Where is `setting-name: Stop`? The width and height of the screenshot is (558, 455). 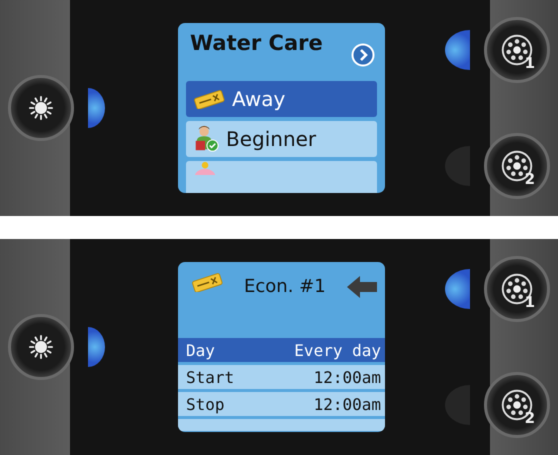
setting-name: Stop is located at coordinates (205, 404).